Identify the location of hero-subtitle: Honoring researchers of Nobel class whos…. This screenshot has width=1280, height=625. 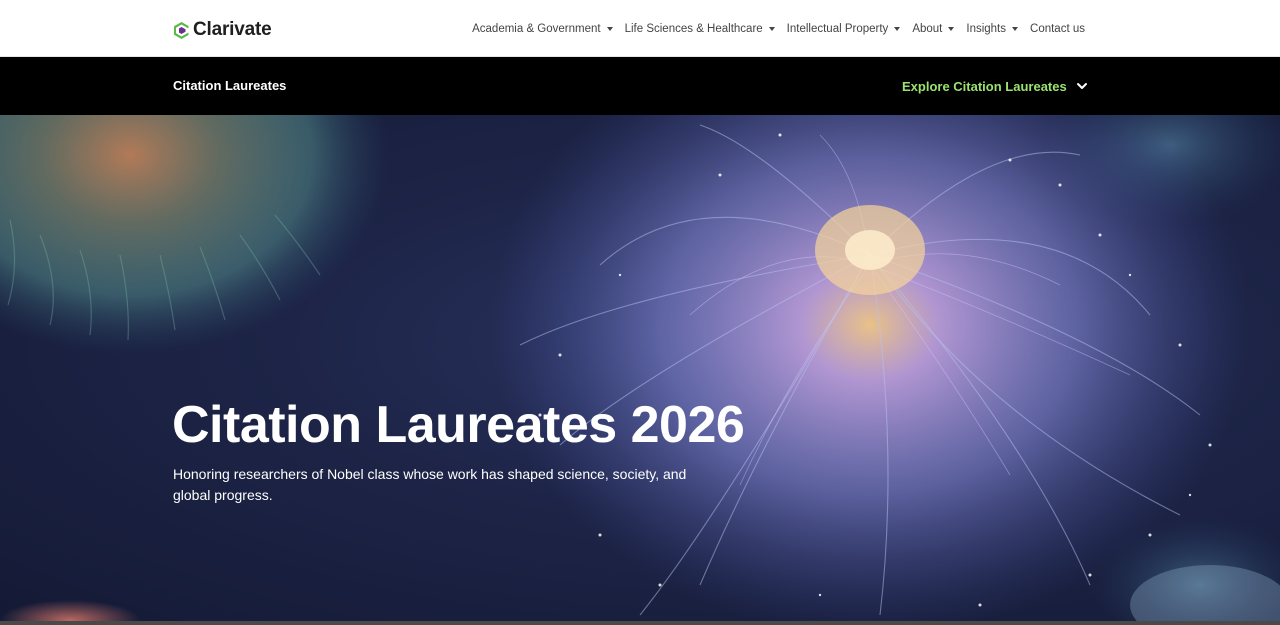
(430, 484).